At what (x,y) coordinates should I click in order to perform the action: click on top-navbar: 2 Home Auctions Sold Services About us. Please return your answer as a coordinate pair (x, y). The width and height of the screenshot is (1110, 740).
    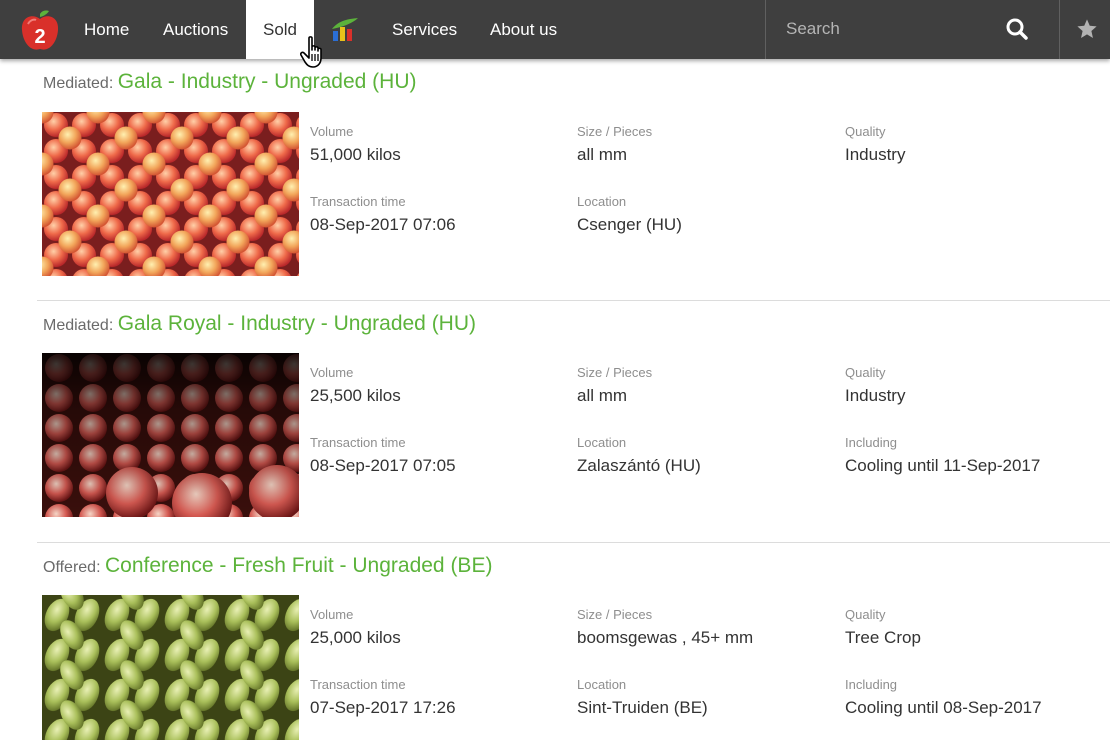
    Looking at the image, I should click on (555, 29).